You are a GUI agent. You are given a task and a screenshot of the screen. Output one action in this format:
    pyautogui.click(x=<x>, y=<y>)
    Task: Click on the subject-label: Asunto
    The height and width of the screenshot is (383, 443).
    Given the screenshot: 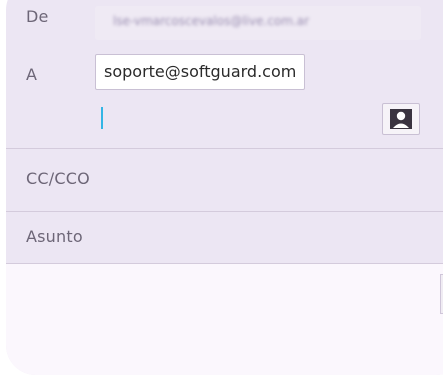 What is the action you would take?
    pyautogui.click(x=54, y=236)
    